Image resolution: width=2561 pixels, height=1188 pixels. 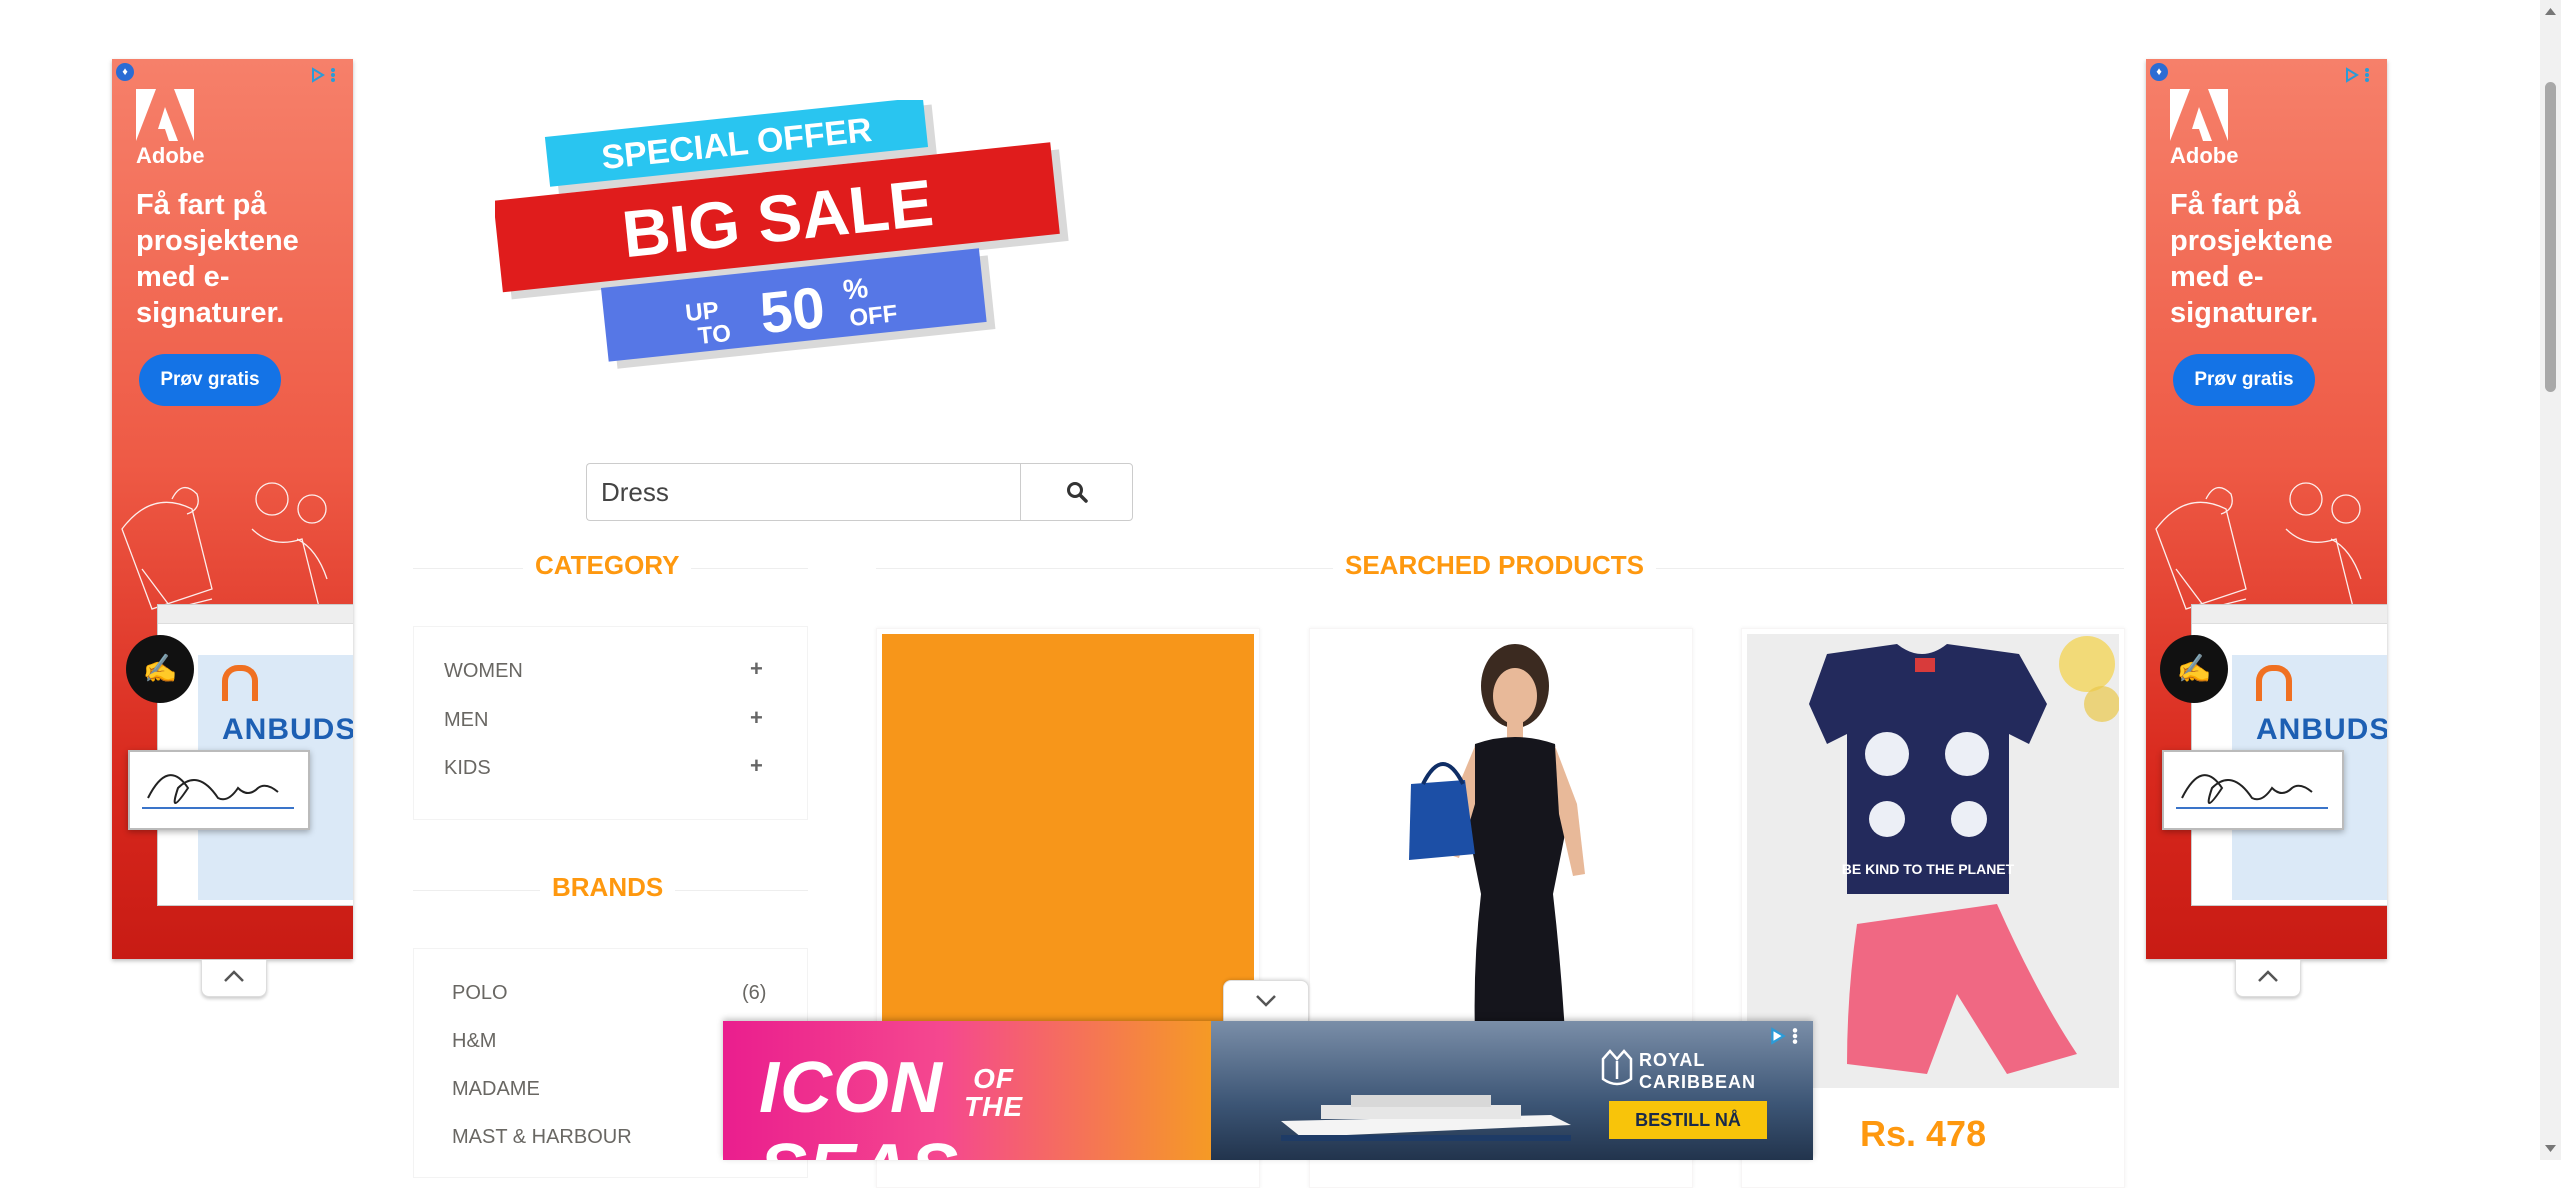 What do you see at coordinates (1672, 1060) in the screenshot?
I see `ad-brand-line1: ROYAL` at bounding box center [1672, 1060].